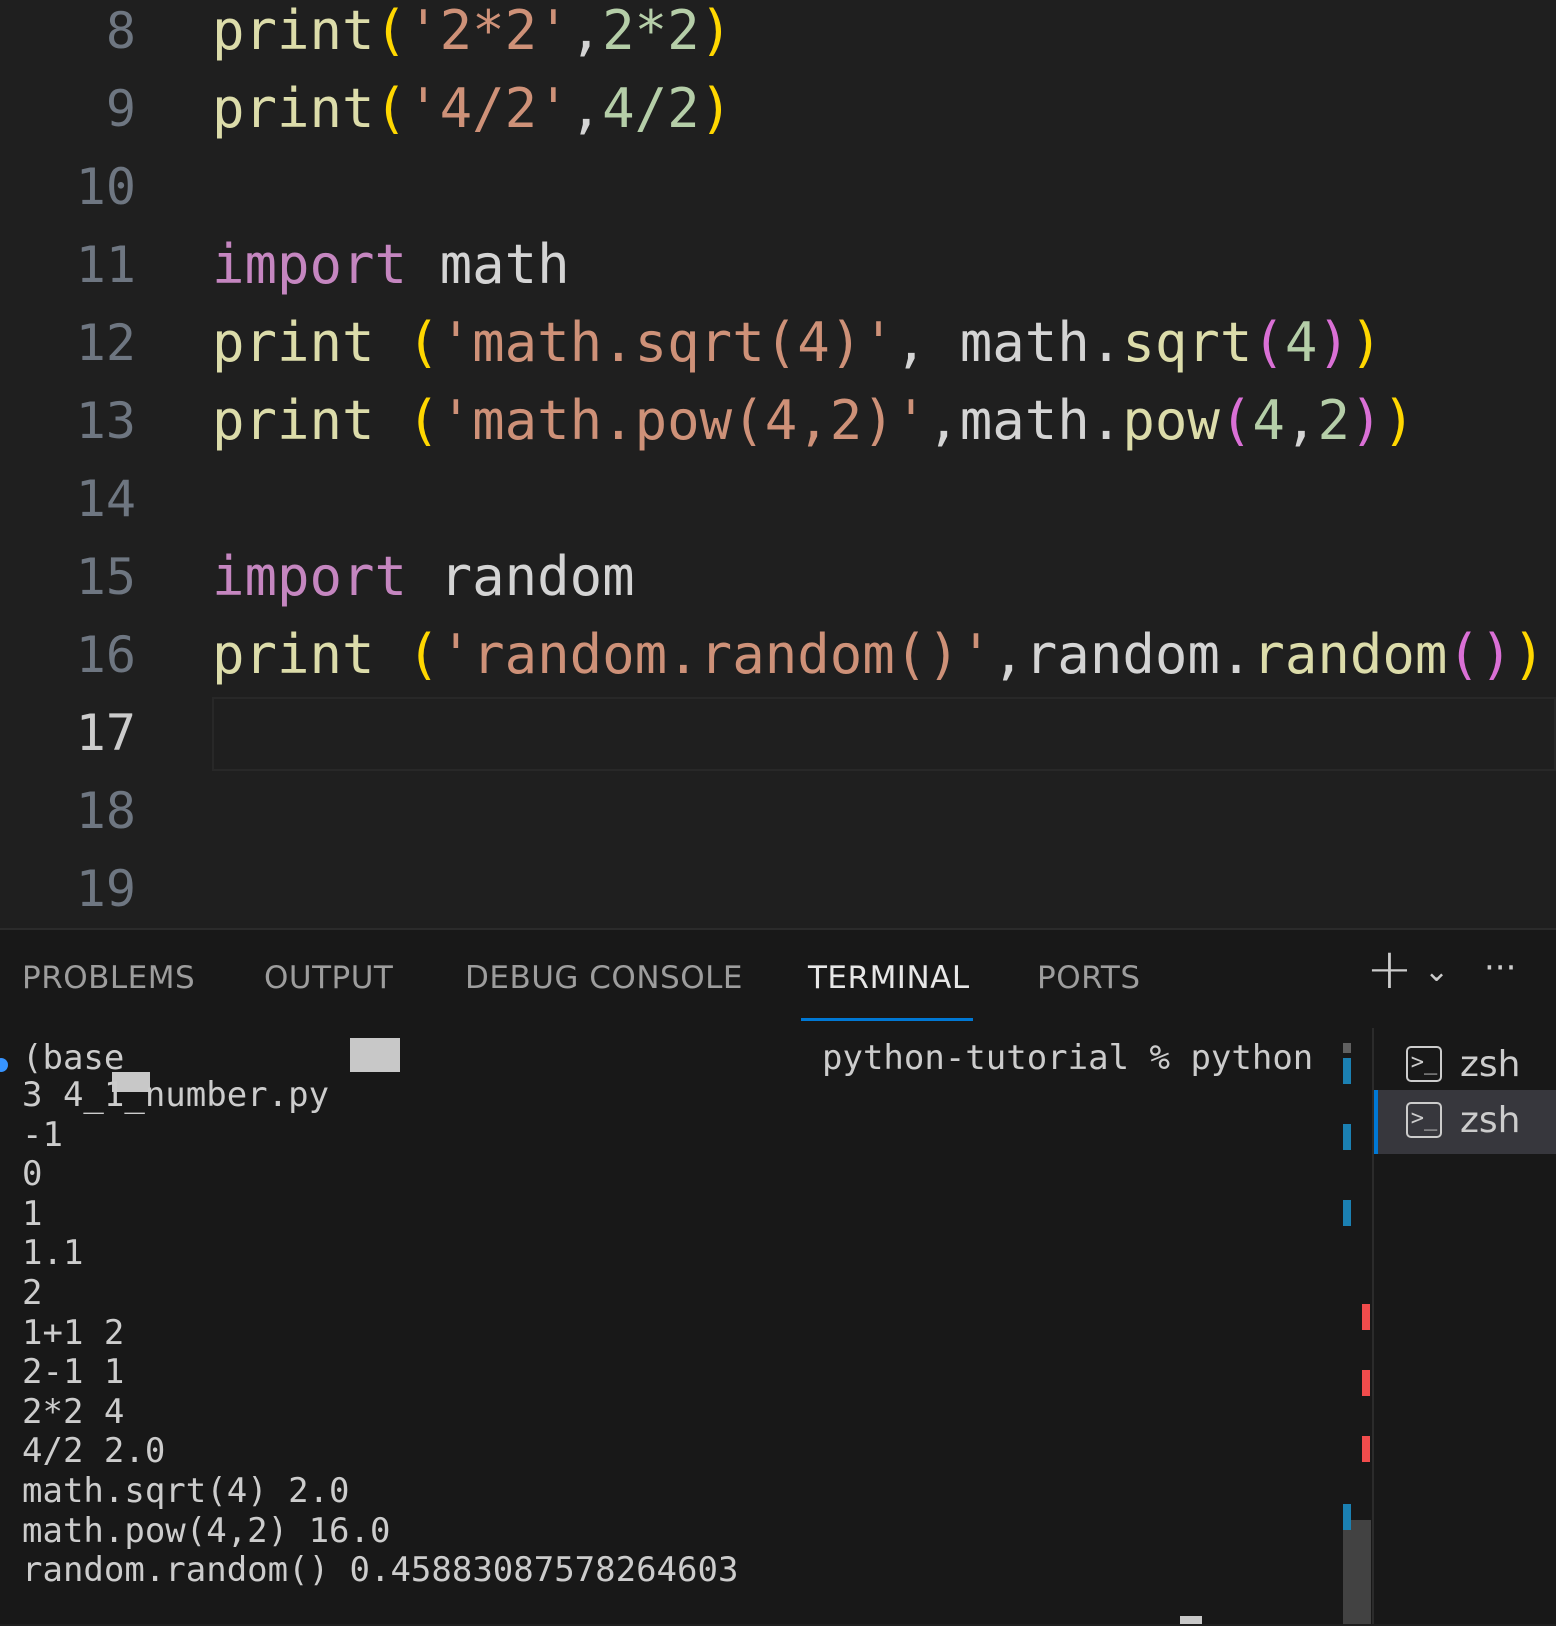  Describe the element at coordinates (488, 108) in the screenshot. I see `code-token: '4/2'` at that location.